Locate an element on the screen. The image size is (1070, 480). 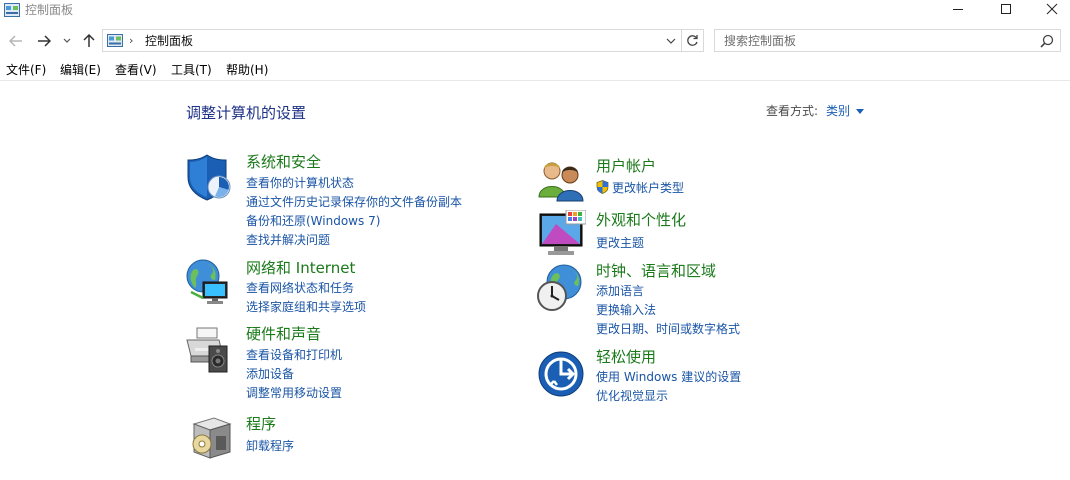
view-by: 查看方式: 类别 is located at coordinates (815, 111).